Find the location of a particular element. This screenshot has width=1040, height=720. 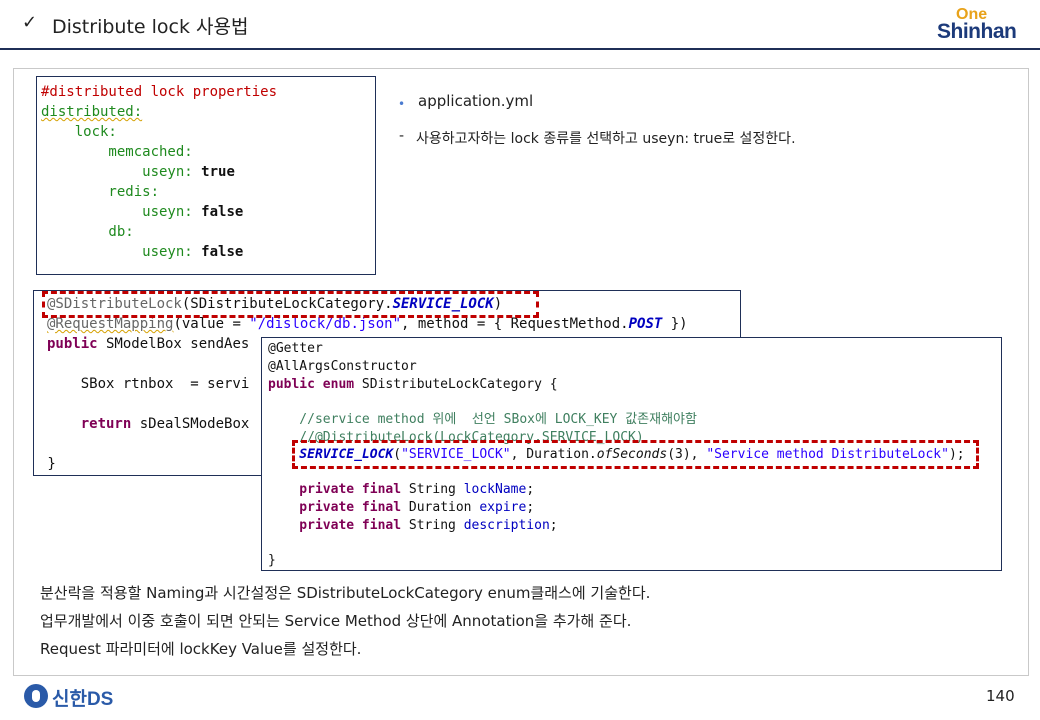

code-text: , method = { RequestMethod. is located at coordinates (515, 324).